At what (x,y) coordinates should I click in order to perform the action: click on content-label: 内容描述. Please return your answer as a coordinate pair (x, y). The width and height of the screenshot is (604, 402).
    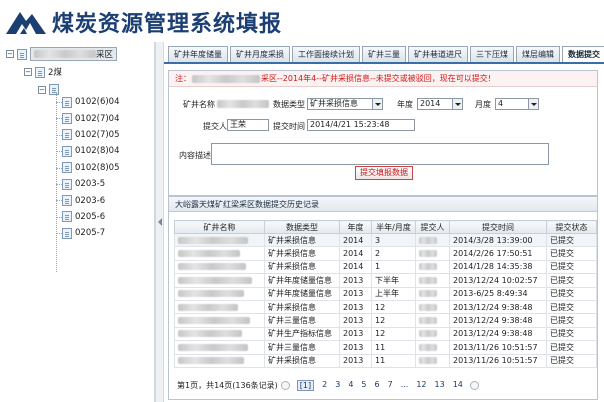
    Looking at the image, I should click on (195, 155).